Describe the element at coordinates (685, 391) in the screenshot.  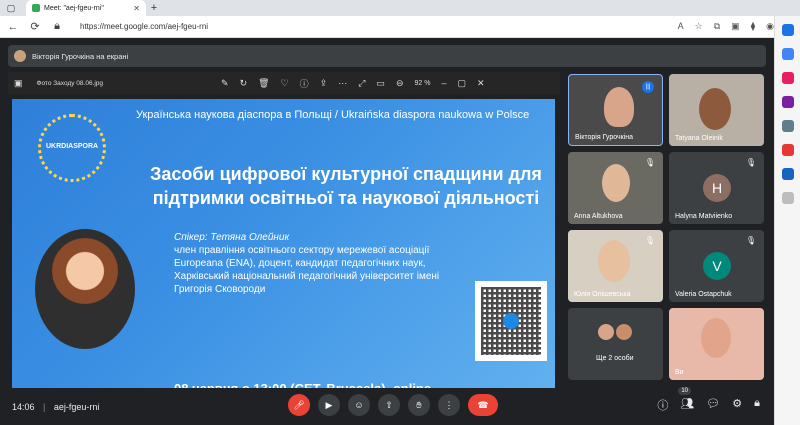
I see `people-count-badge: 10` at that location.